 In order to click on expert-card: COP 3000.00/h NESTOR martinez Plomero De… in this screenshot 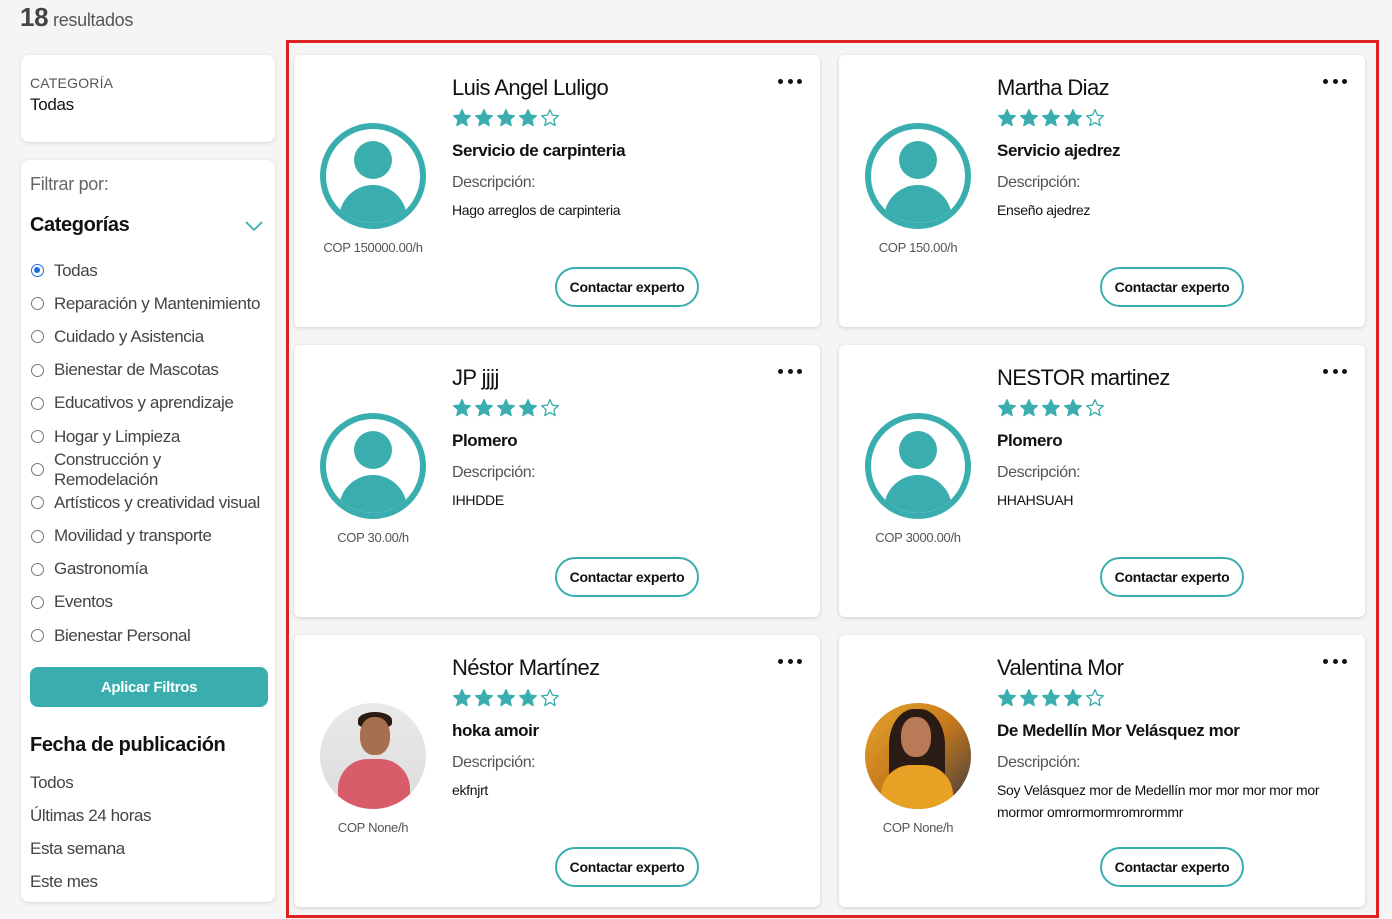, I will do `click(1102, 481)`.